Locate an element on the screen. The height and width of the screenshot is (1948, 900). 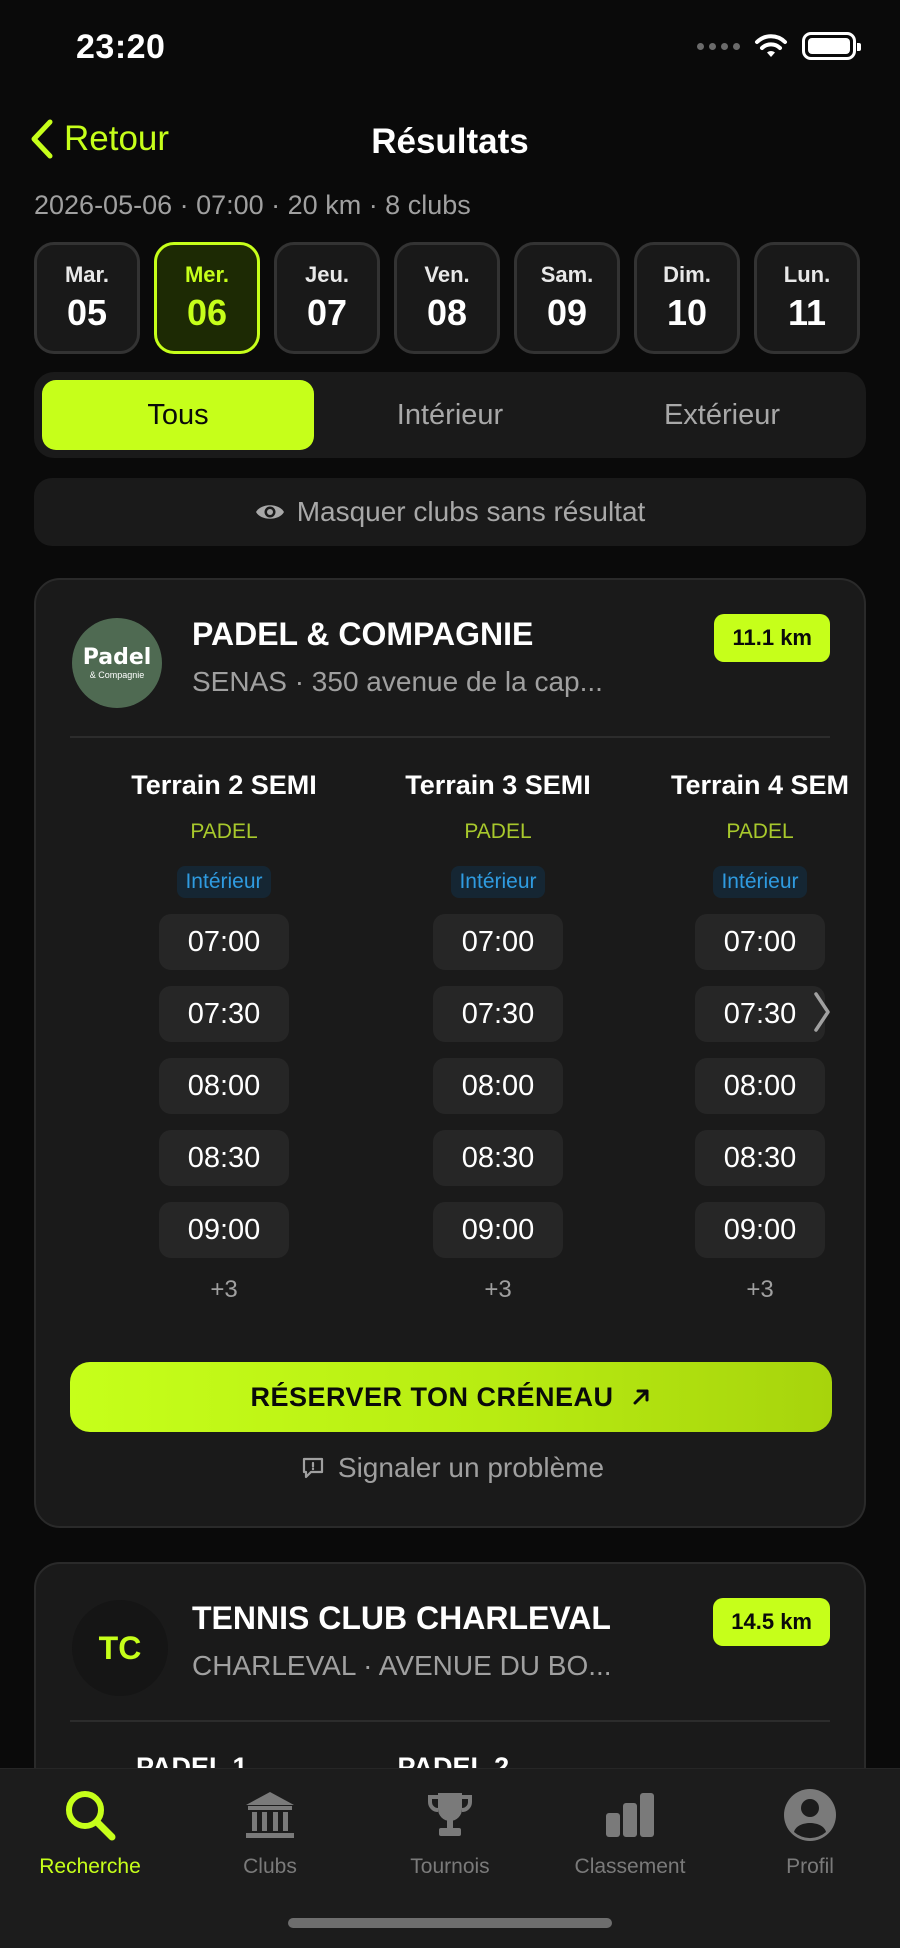
tab-clubs: Clubs is located at coordinates (270, 1831).